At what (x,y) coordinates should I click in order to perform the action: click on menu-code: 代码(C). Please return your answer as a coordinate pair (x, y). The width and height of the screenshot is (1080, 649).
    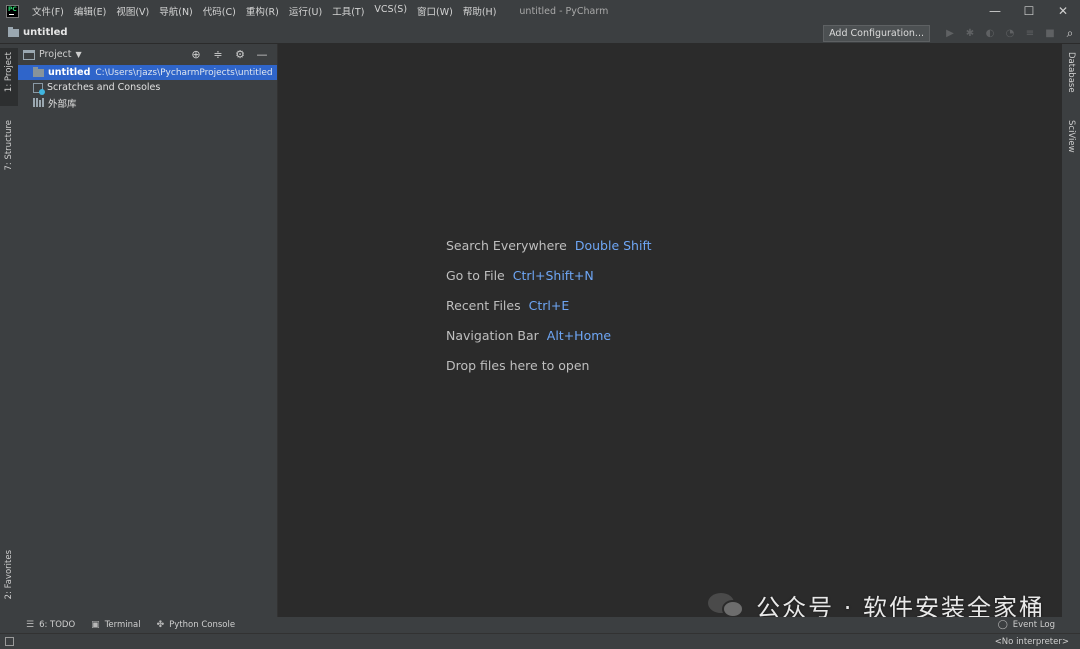
    Looking at the image, I should click on (219, 11).